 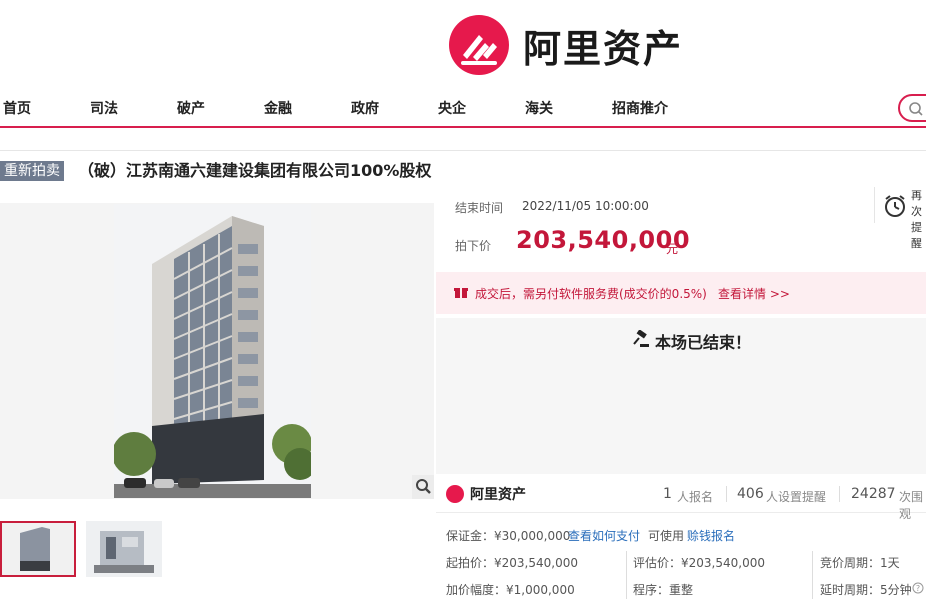 I want to click on main-nav: 首页 司法 破产 金融 政府 央企 海关 招商推介, so click(x=463, y=110).